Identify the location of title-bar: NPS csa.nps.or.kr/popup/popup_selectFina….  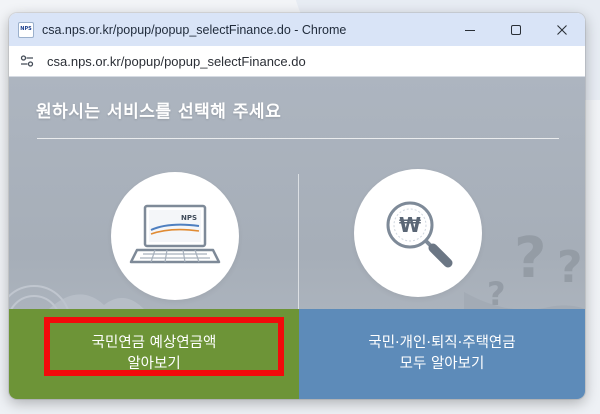
(297, 29).